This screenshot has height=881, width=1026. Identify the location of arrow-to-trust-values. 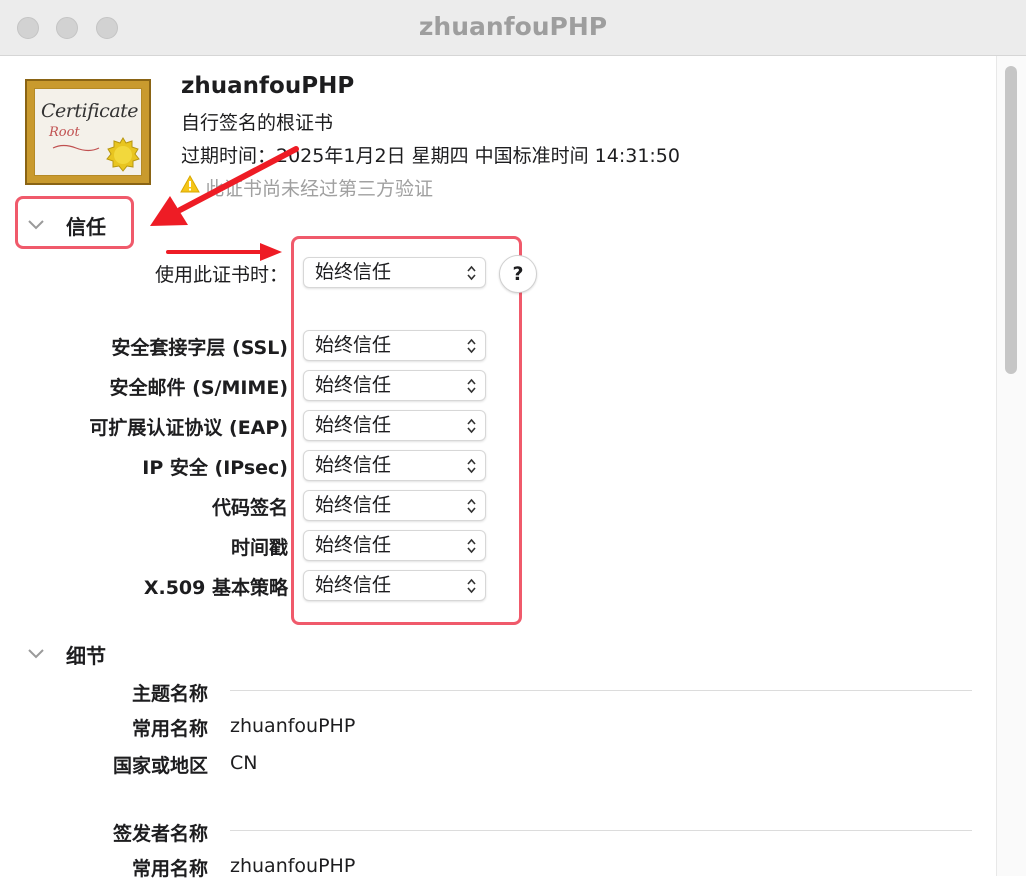
(224, 252).